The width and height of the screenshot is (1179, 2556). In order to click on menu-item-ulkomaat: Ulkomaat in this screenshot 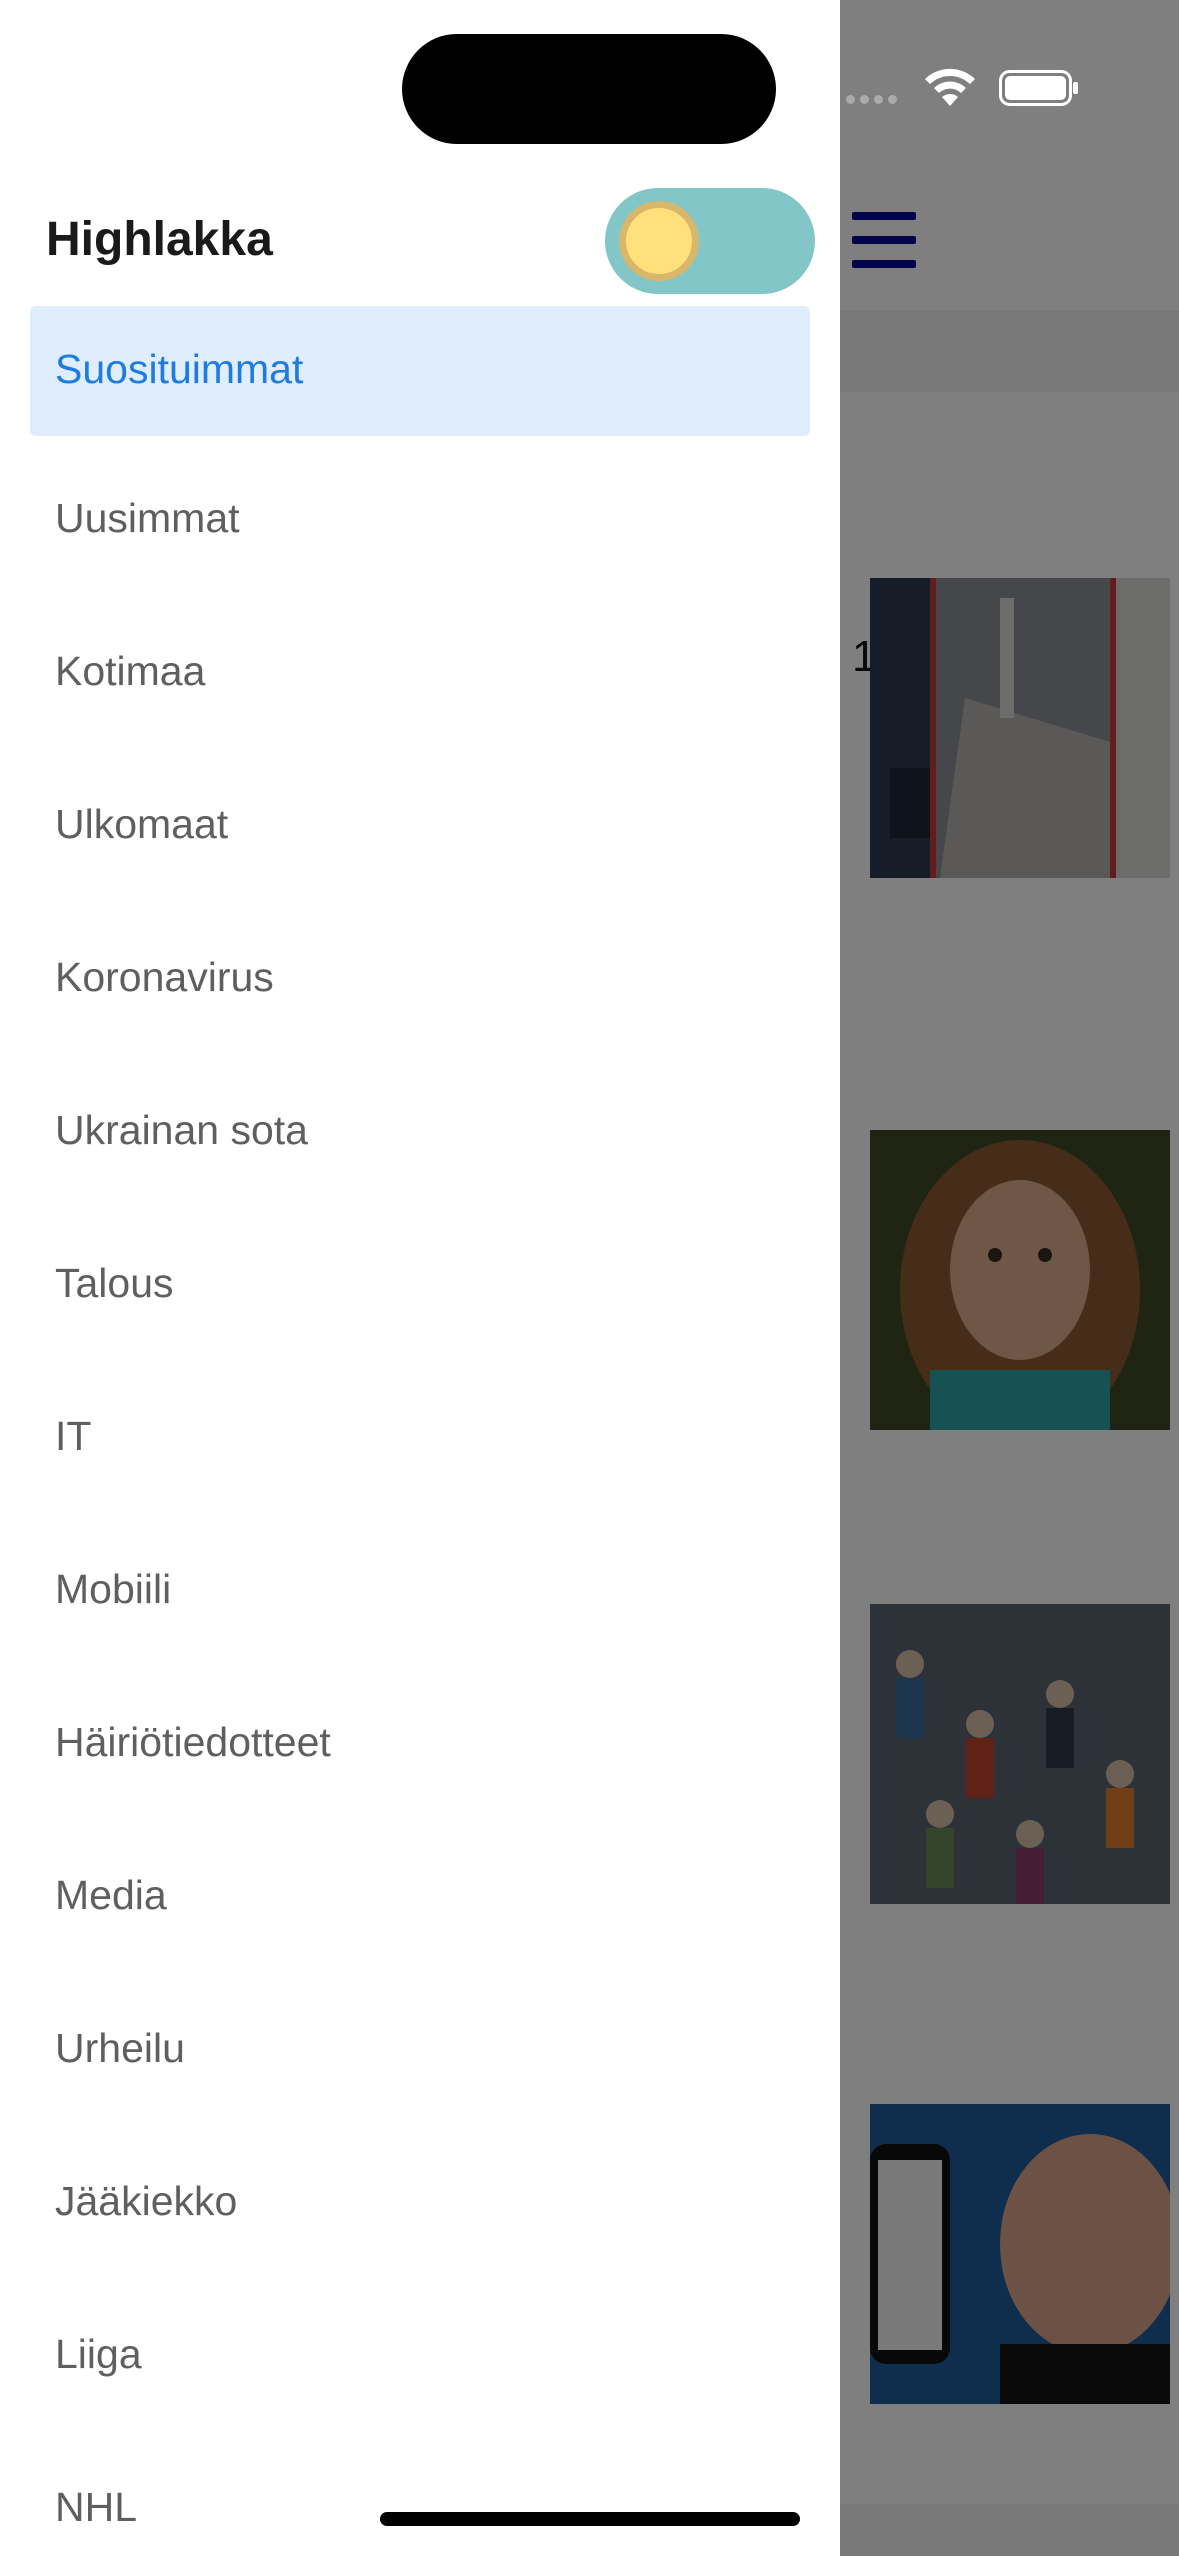, I will do `click(420, 841)`.